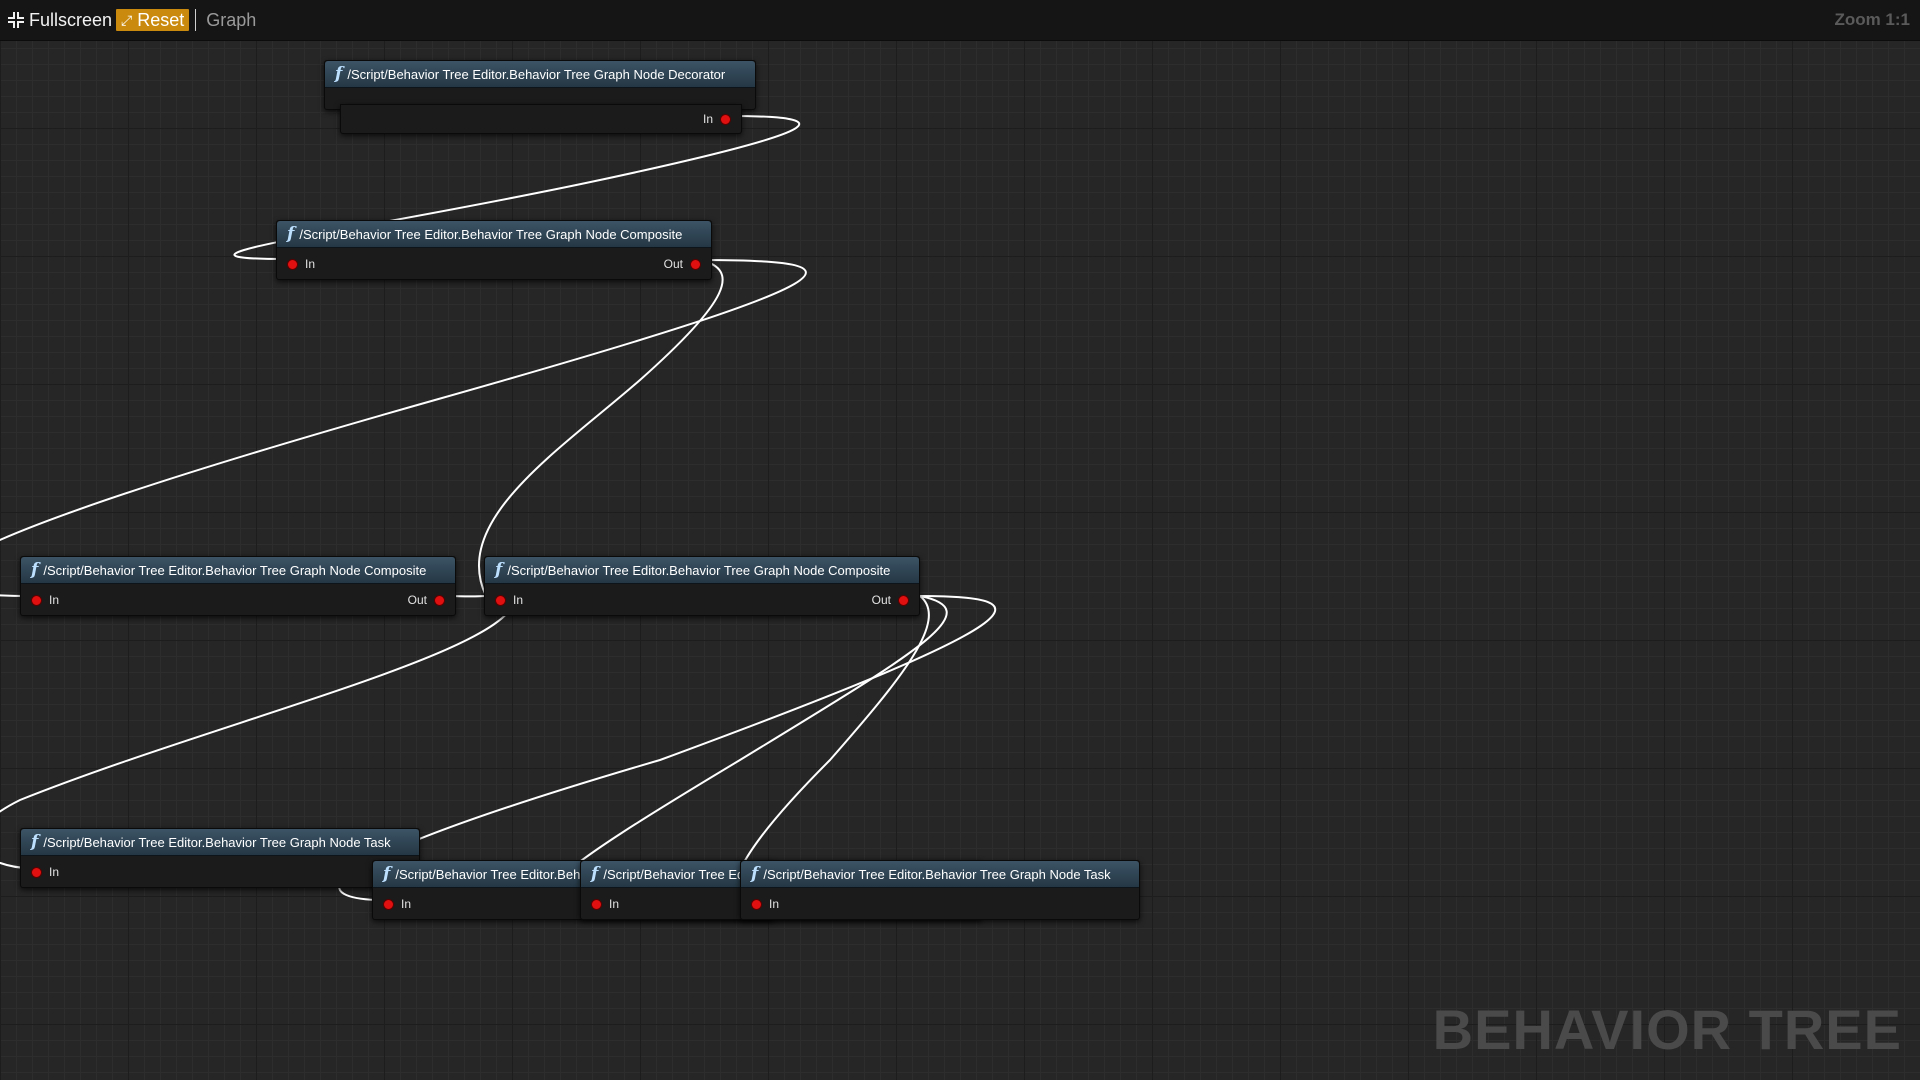 Image resolution: width=1920 pixels, height=1080 pixels. I want to click on reset-button: ⤢ Reset, so click(153, 20).